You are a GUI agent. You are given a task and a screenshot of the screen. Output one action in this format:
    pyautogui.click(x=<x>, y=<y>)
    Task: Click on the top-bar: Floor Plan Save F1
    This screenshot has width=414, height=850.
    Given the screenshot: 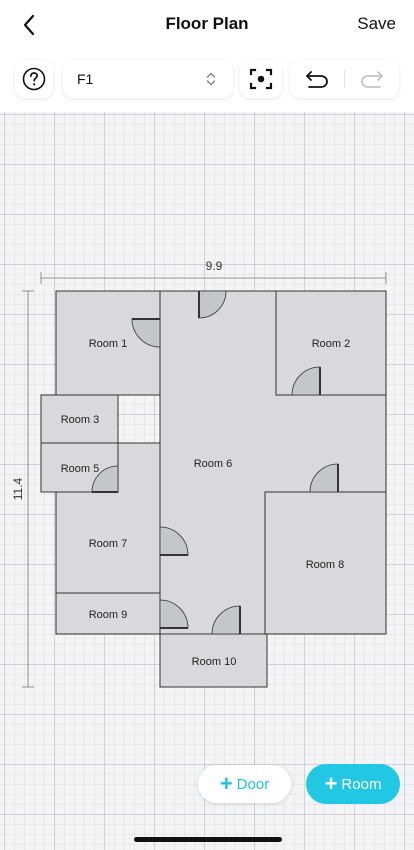 What is the action you would take?
    pyautogui.click(x=207, y=56)
    